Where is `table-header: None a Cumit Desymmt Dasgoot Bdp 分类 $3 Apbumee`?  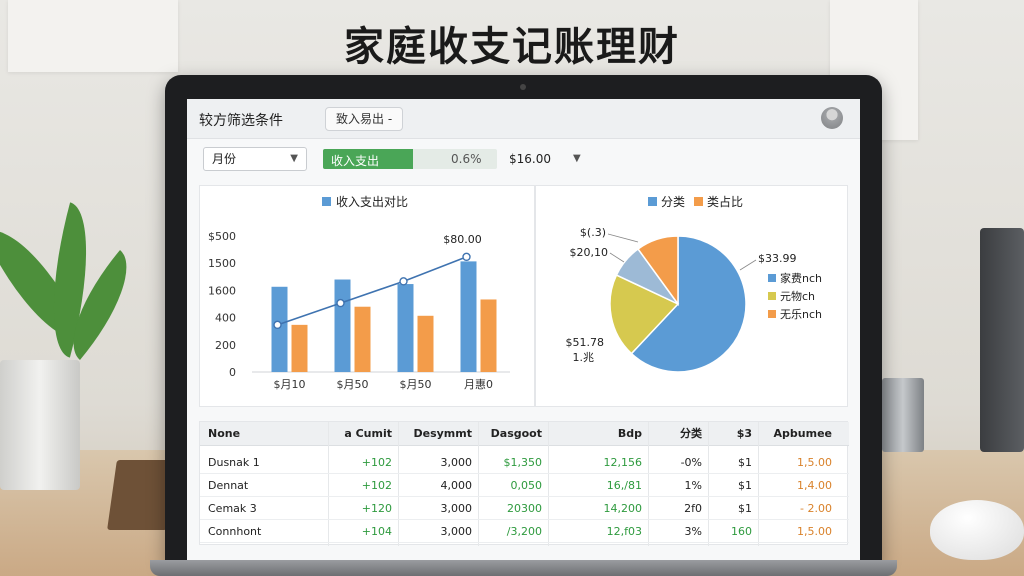 table-header: None a Cumit Desymmt Dasgoot Bdp 分类 $3 Apbumee is located at coordinates (524, 434).